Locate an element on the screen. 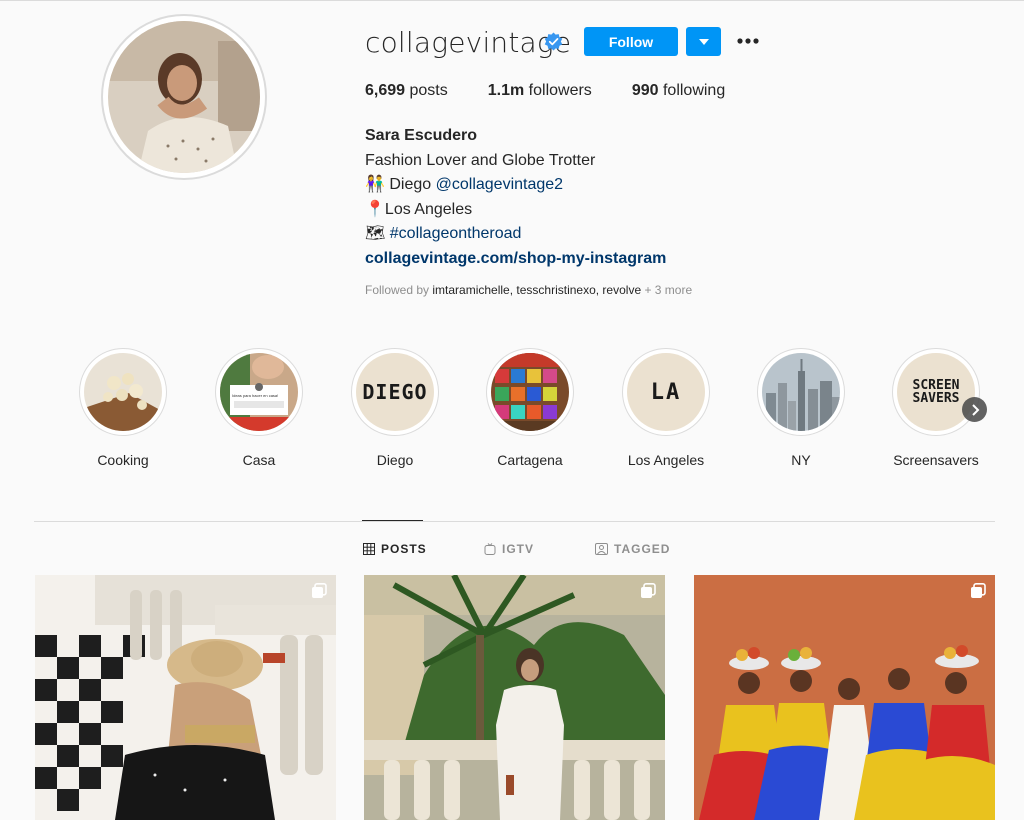 The height and width of the screenshot is (820, 1024). highlight-cover-screensavers: SCREEN SAVERS is located at coordinates (936, 392).